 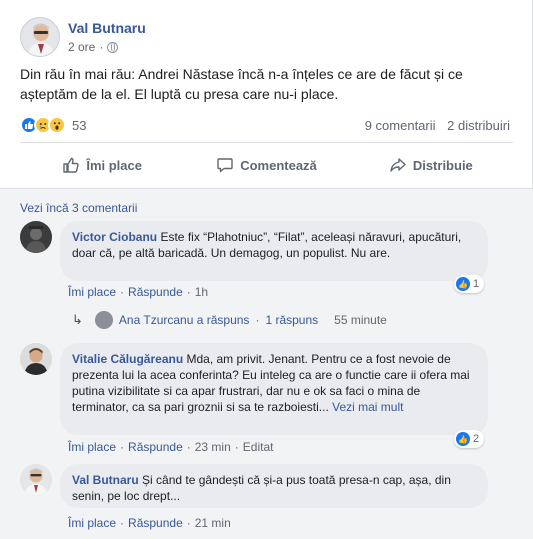 I want to click on share-button: Distribuie, so click(x=431, y=165).